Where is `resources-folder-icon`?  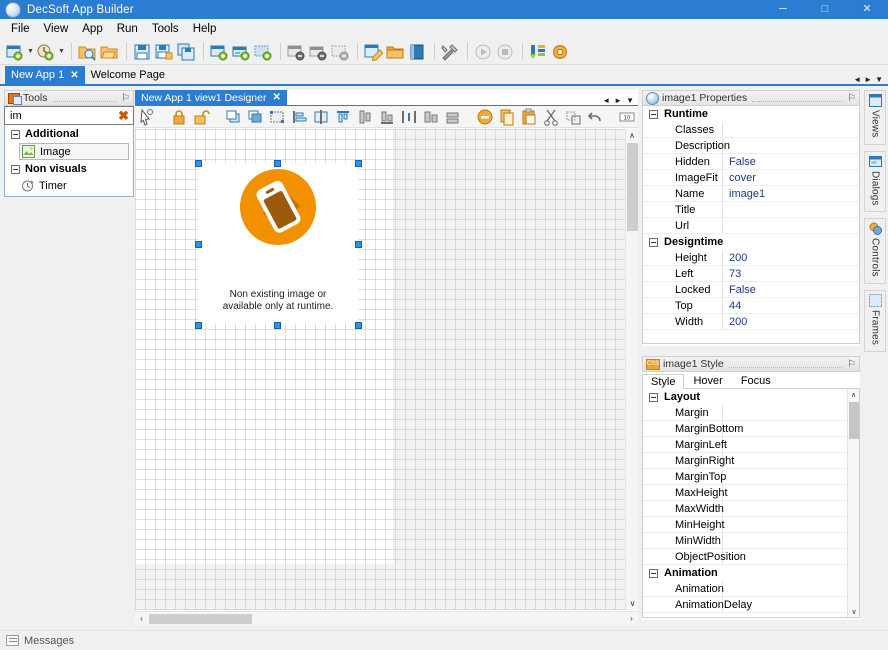 resources-folder-icon is located at coordinates (395, 52).